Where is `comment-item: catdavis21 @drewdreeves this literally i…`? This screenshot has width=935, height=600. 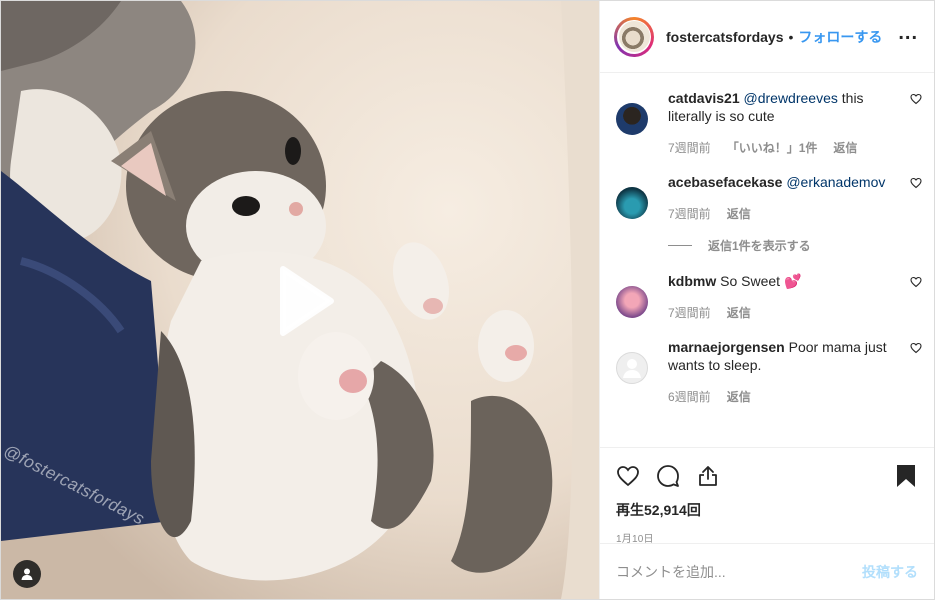 comment-item: catdavis21 @drewdreeves this literally i… is located at coordinates (769, 123).